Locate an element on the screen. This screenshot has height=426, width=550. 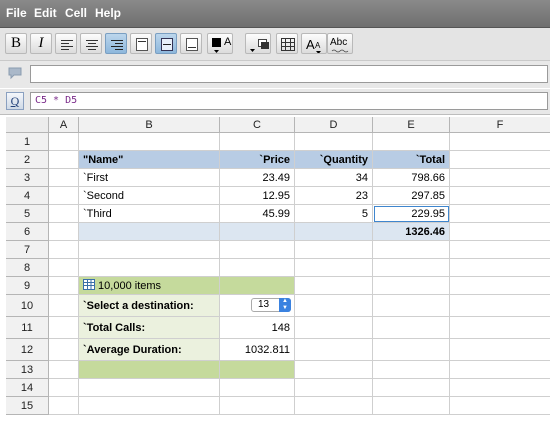
row-header-7: 7 is located at coordinates (27, 250).